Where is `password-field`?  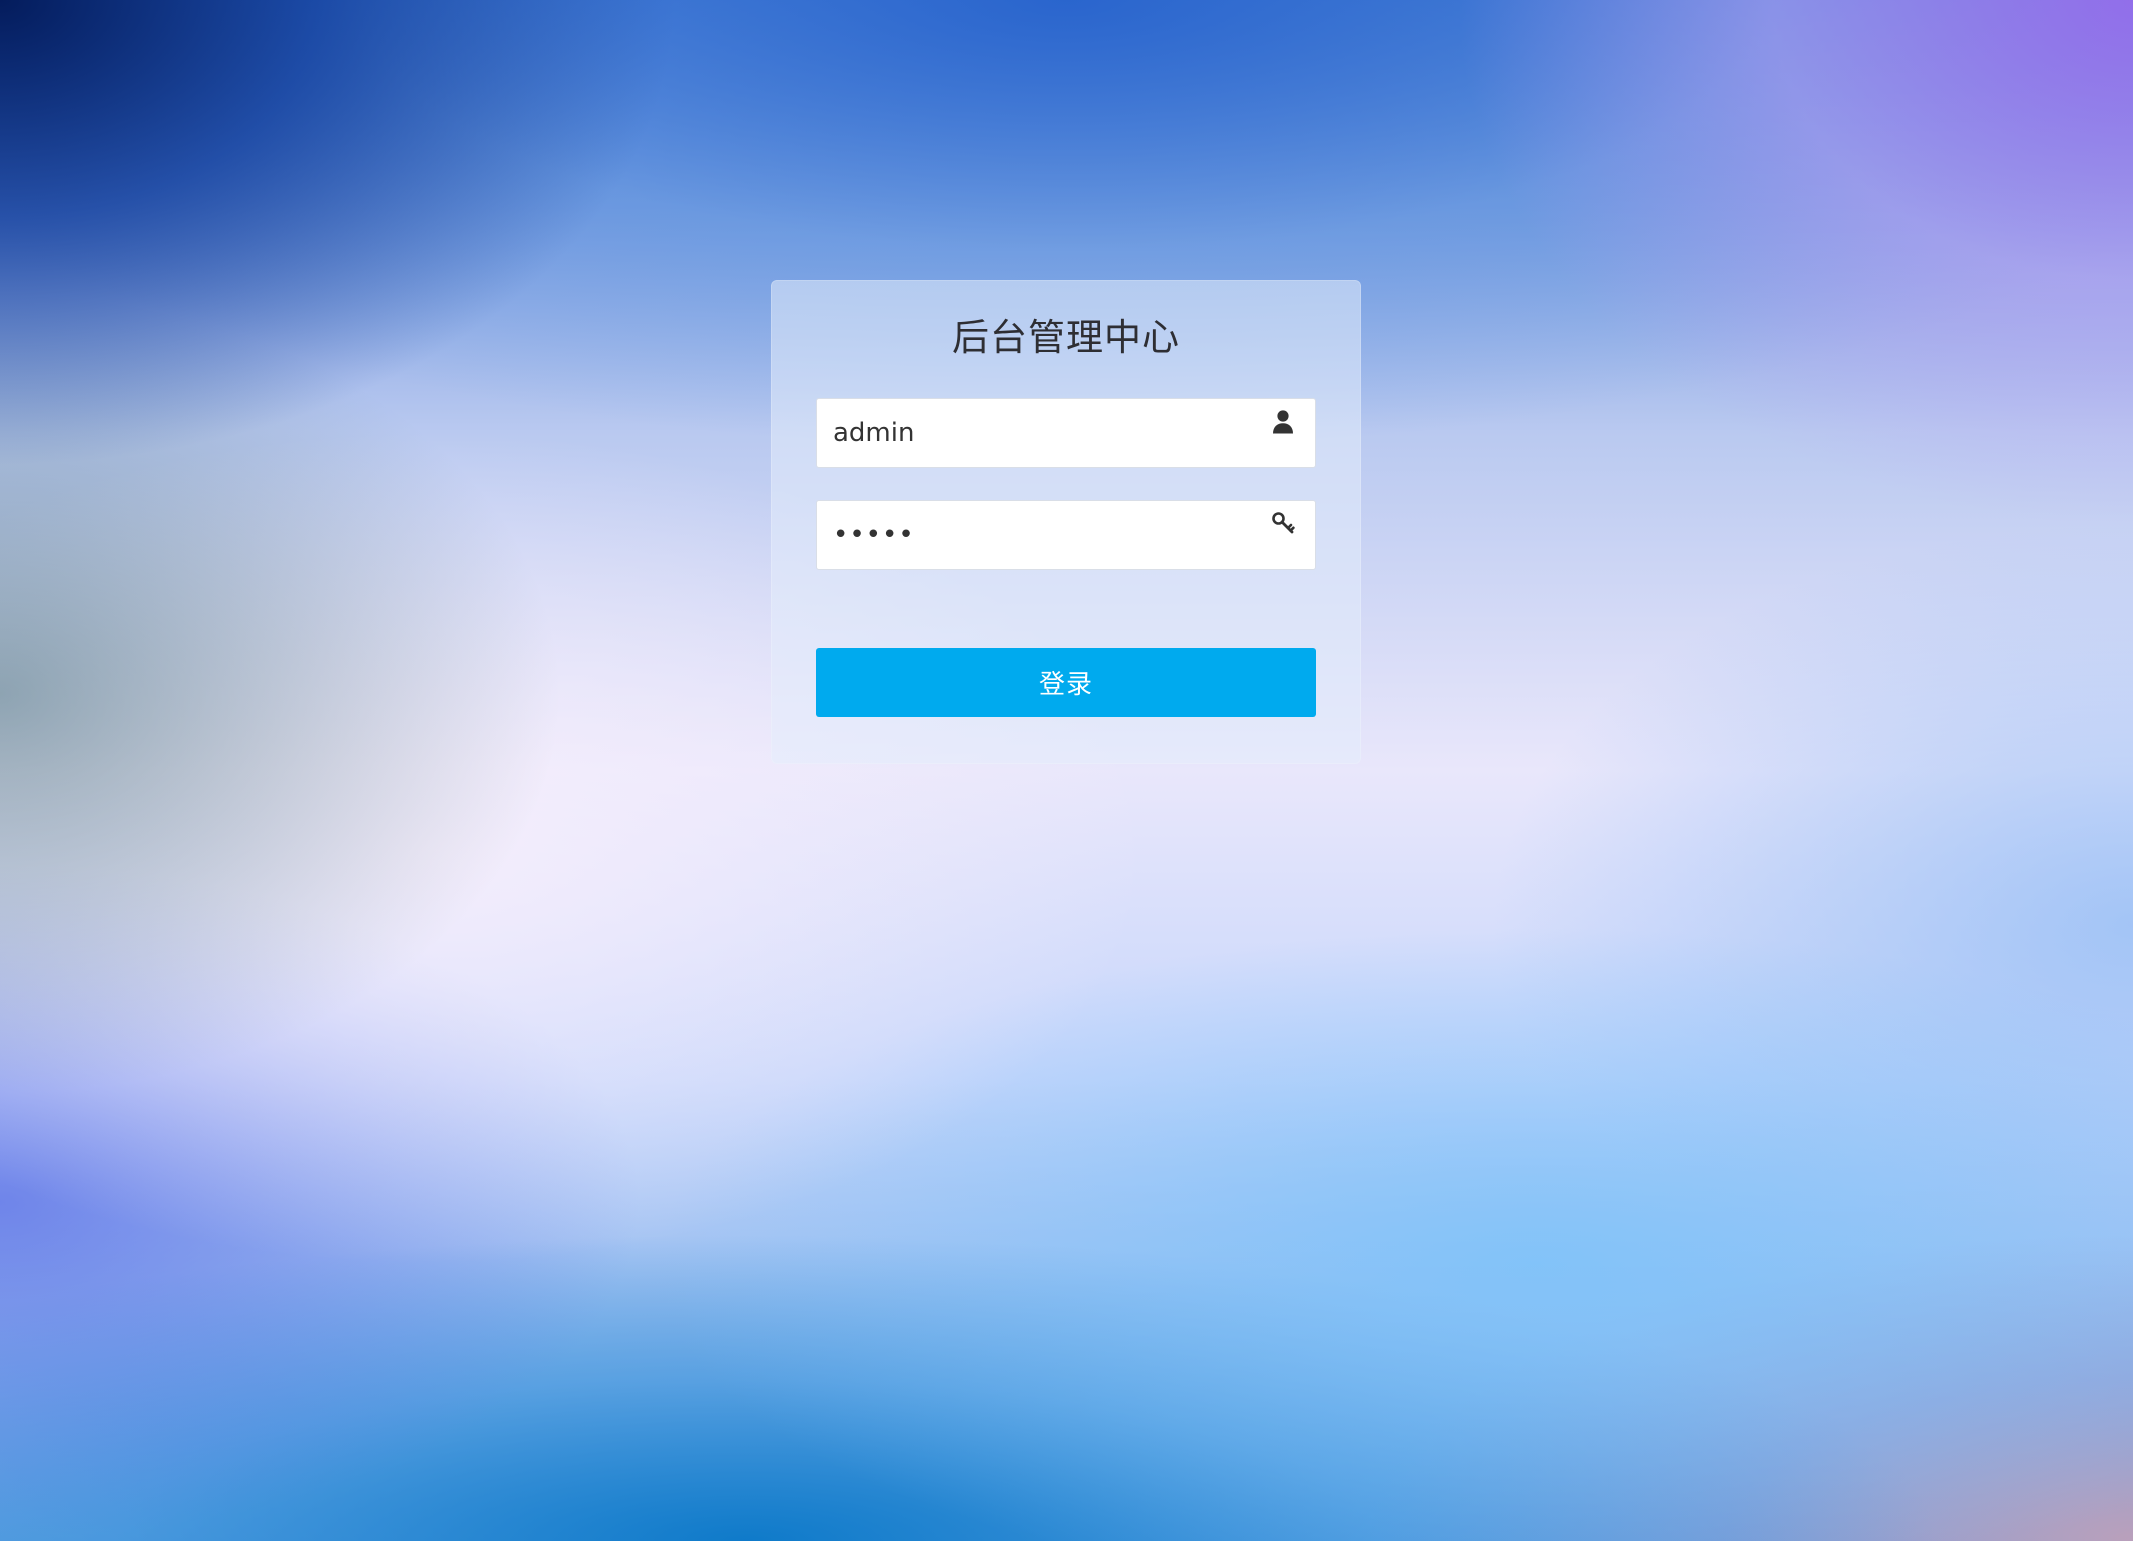
password-field is located at coordinates (1066, 535).